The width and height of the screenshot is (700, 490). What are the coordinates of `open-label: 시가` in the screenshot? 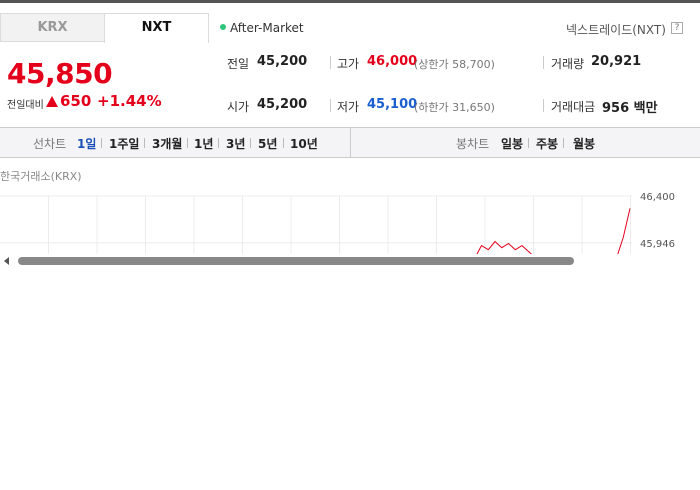 It's located at (238, 107).